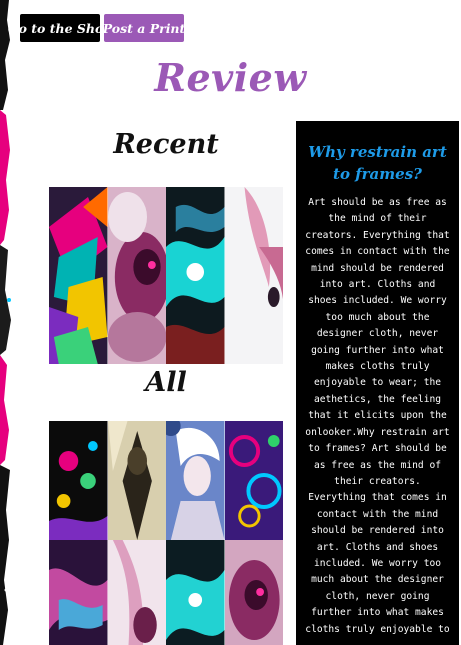  Describe the element at coordinates (166, 382) in the screenshot. I see `all-heading: All` at that location.